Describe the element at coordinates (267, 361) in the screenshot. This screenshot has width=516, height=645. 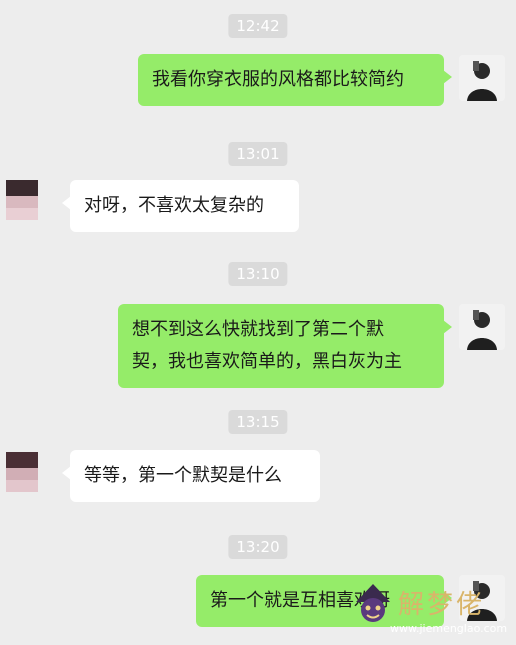
I see `message-text-line: 契，我也喜欢简单的，黑白灰为主` at that location.